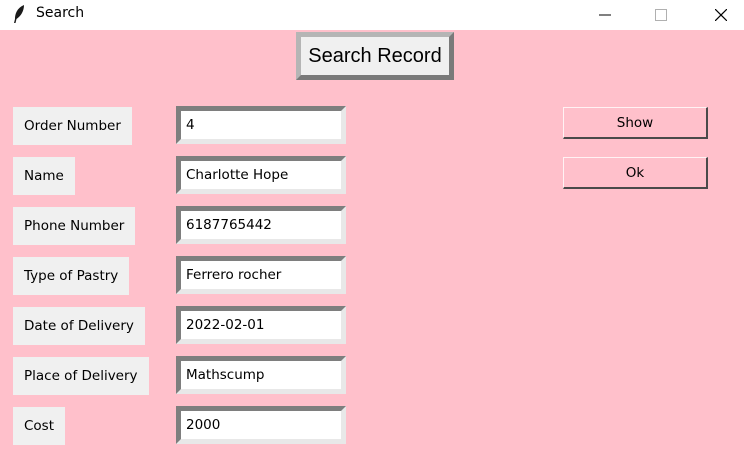 The height and width of the screenshot is (467, 744). I want to click on order-number-field-frame, so click(261, 125).